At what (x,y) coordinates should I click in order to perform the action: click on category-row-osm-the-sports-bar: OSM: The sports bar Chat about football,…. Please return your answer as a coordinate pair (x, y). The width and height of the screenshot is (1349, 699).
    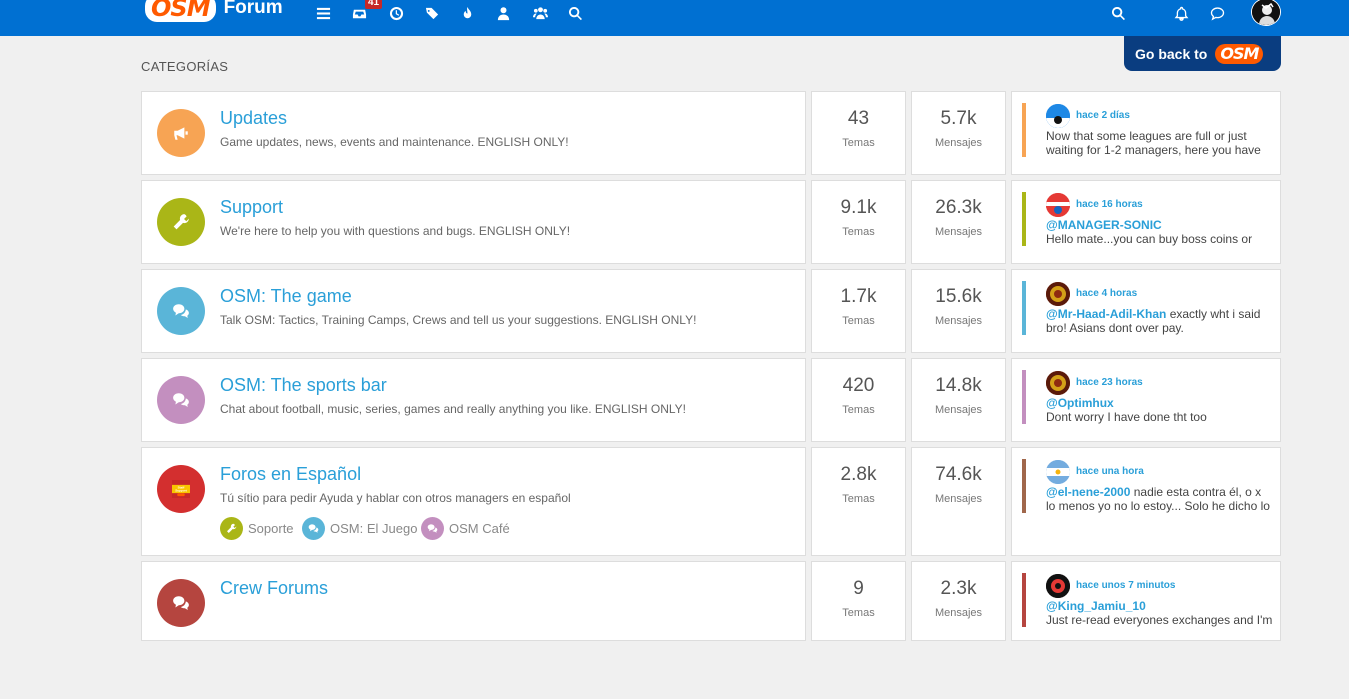
    Looking at the image, I should click on (711, 400).